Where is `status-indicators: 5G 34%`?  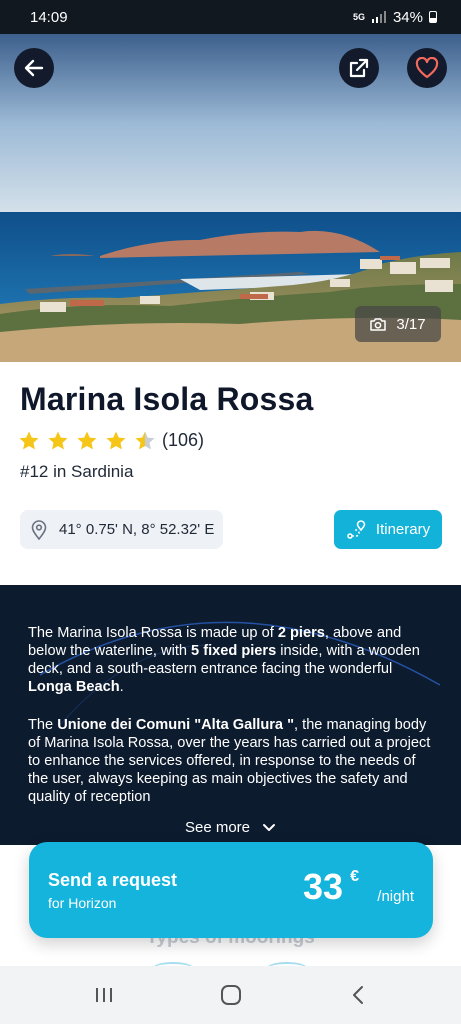
status-indicators: 5G 34% is located at coordinates (395, 17).